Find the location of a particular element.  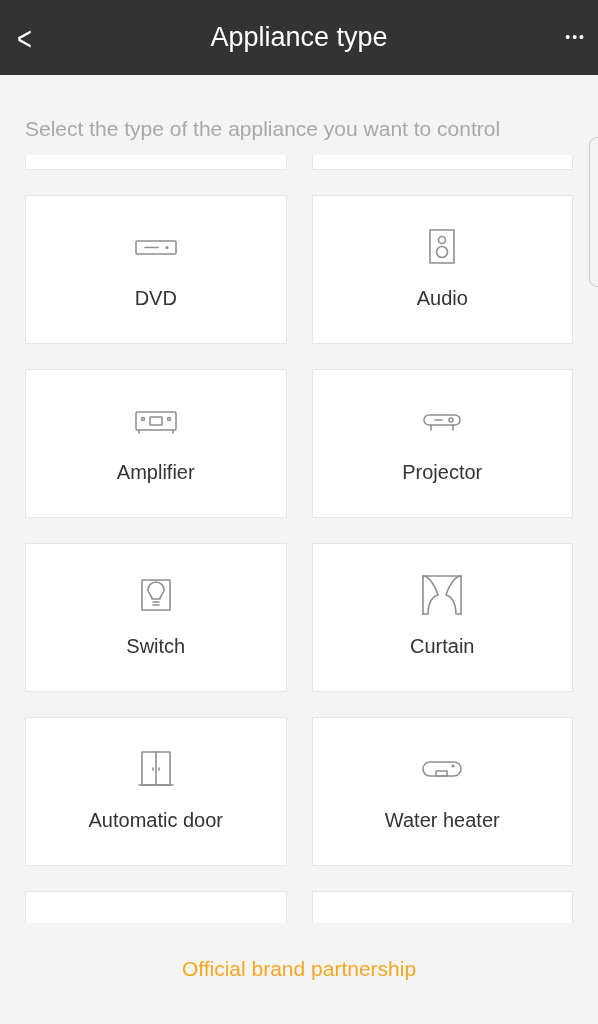

appliance-card: Audio is located at coordinates (442, 269).